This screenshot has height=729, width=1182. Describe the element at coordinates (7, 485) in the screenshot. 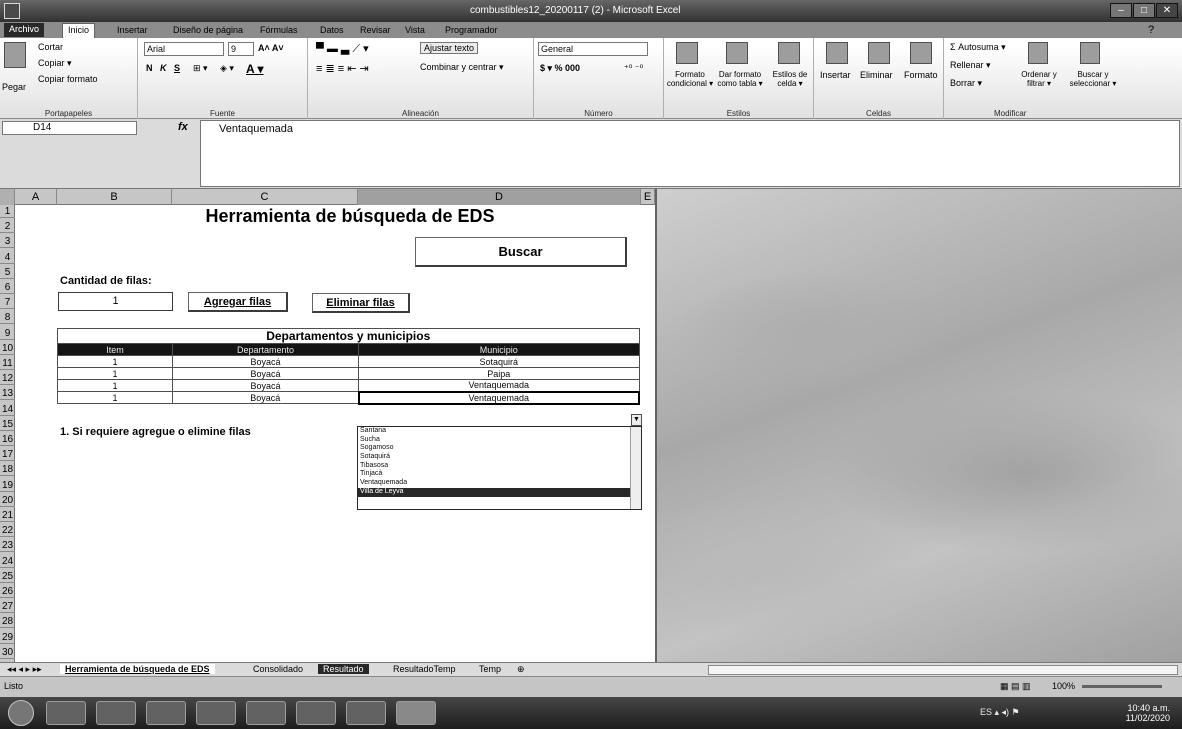

I see `row-header: 19` at that location.